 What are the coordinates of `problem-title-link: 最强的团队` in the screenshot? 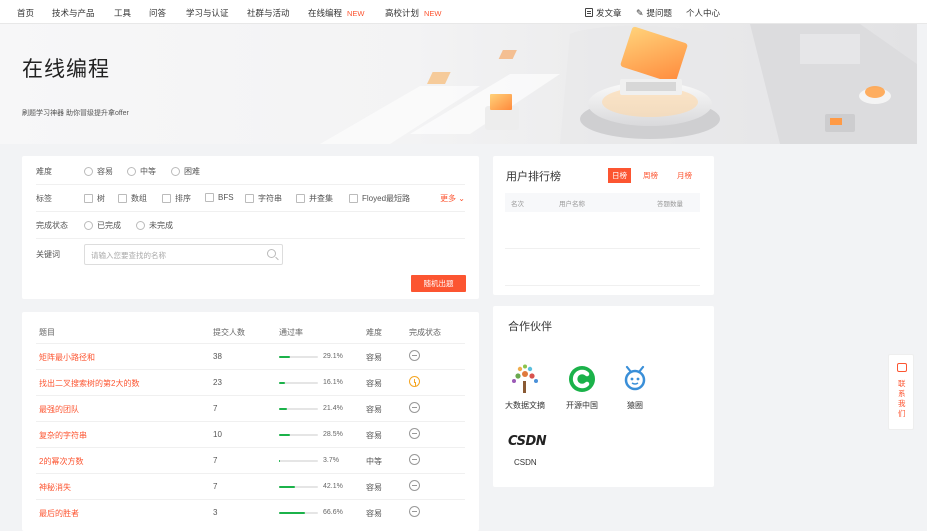 It's located at (59, 409).